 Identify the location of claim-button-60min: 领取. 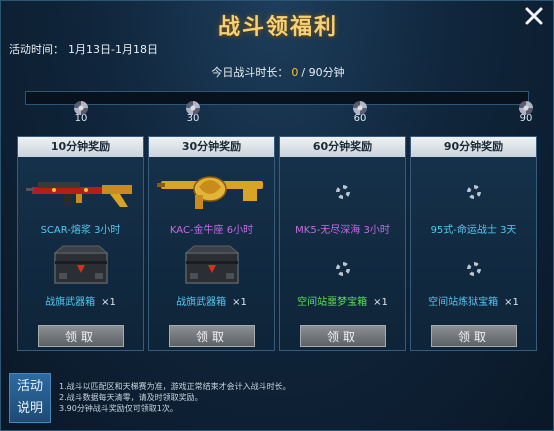
(343, 336).